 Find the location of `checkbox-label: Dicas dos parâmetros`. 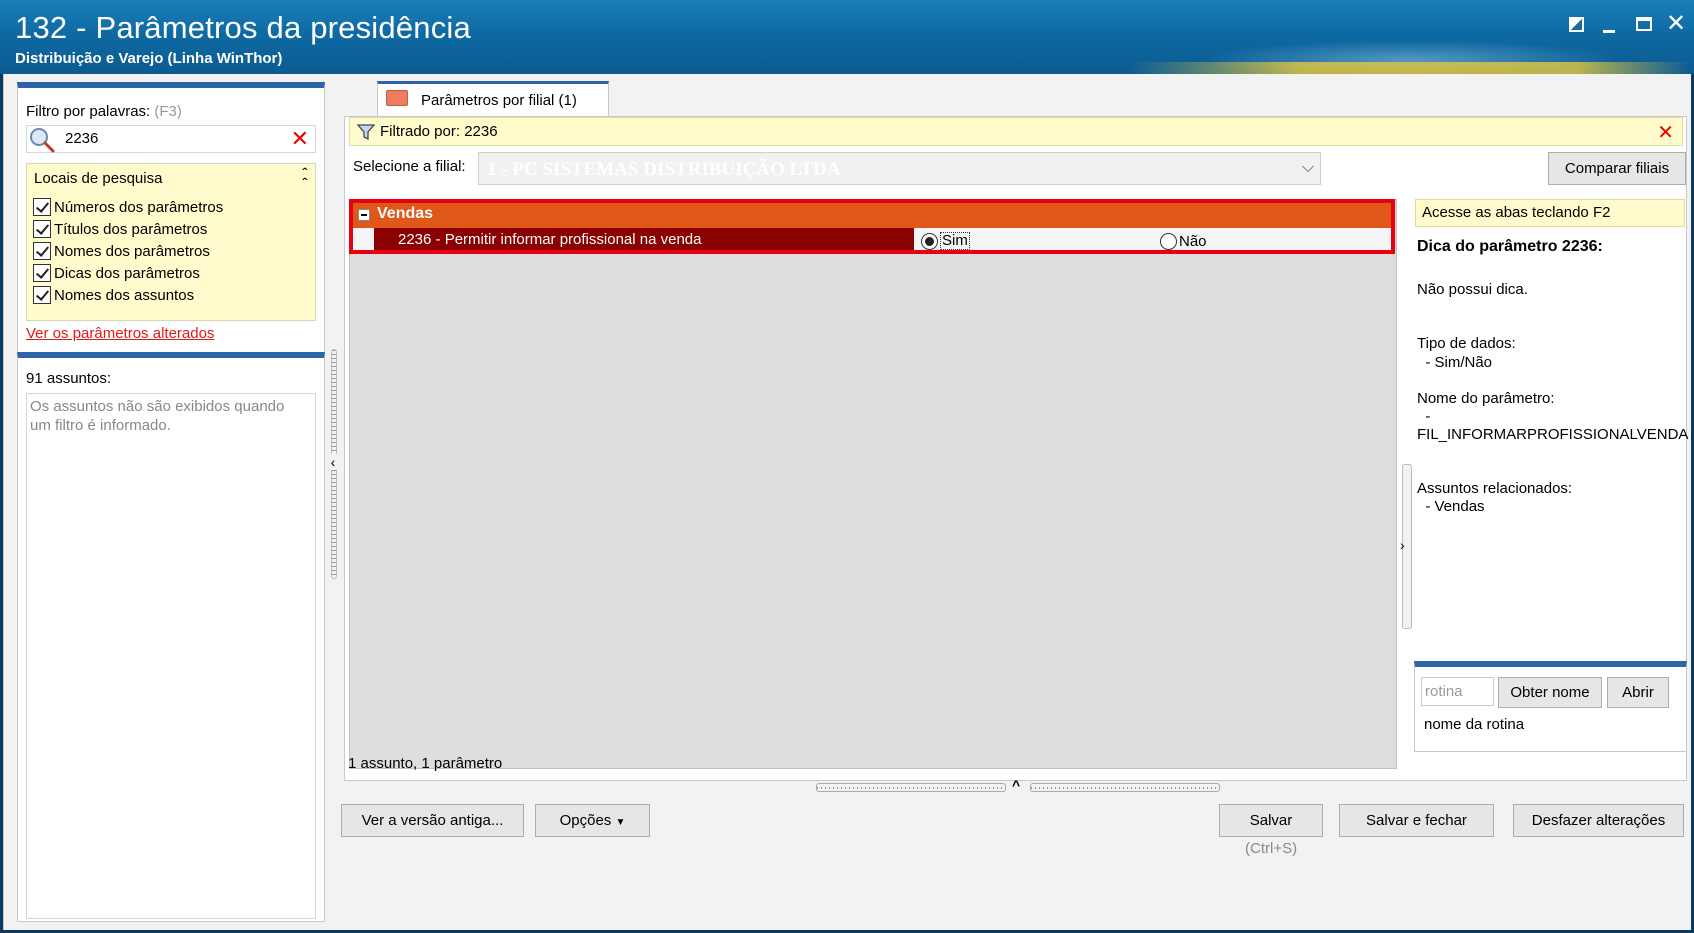

checkbox-label: Dicas dos parâmetros is located at coordinates (127, 273).